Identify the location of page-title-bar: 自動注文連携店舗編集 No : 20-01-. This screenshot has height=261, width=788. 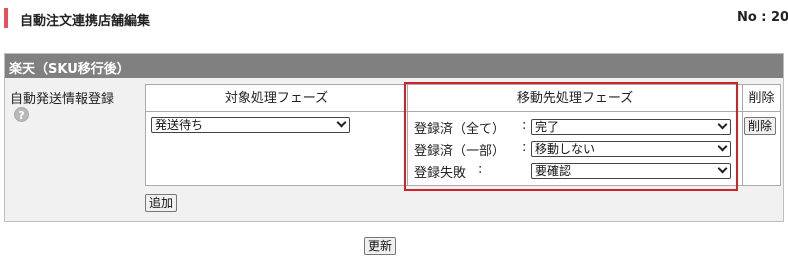
(396, 18).